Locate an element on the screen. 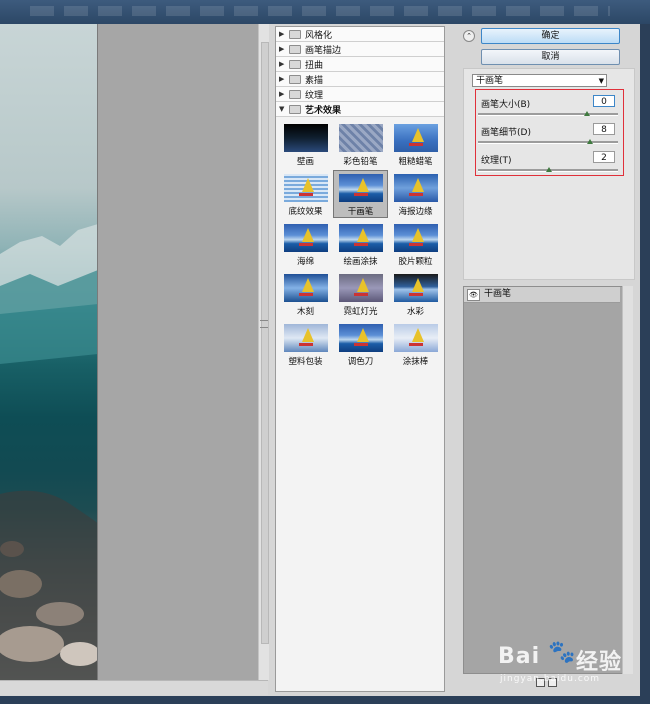 The image size is (650, 704). brush-size-label: 画笔大小(B) is located at coordinates (506, 105).